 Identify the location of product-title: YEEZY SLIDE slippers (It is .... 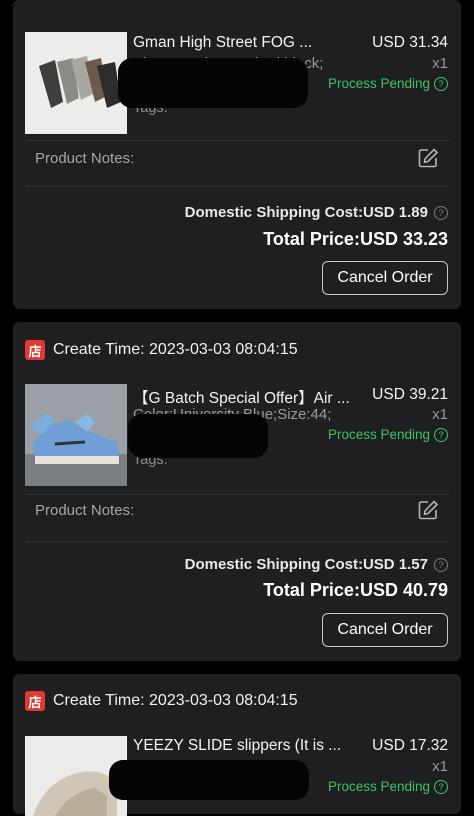
(242, 746).